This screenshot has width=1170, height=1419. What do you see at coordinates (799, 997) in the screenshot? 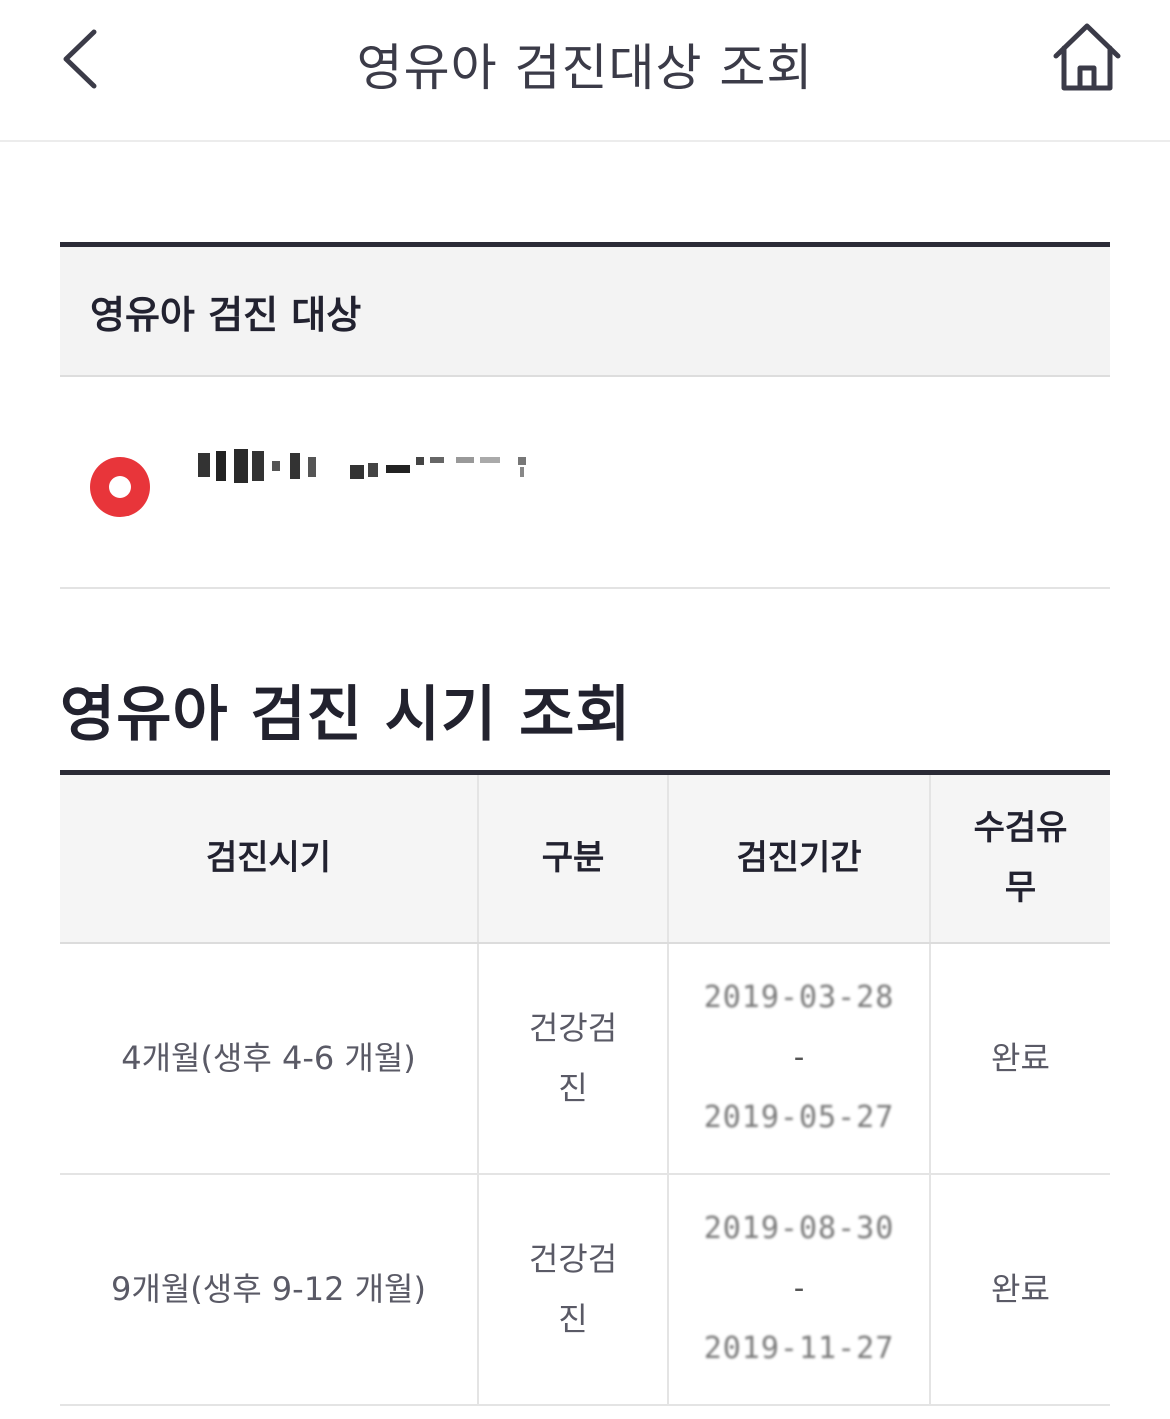
I see `range-start: 2019-03-28` at bounding box center [799, 997].